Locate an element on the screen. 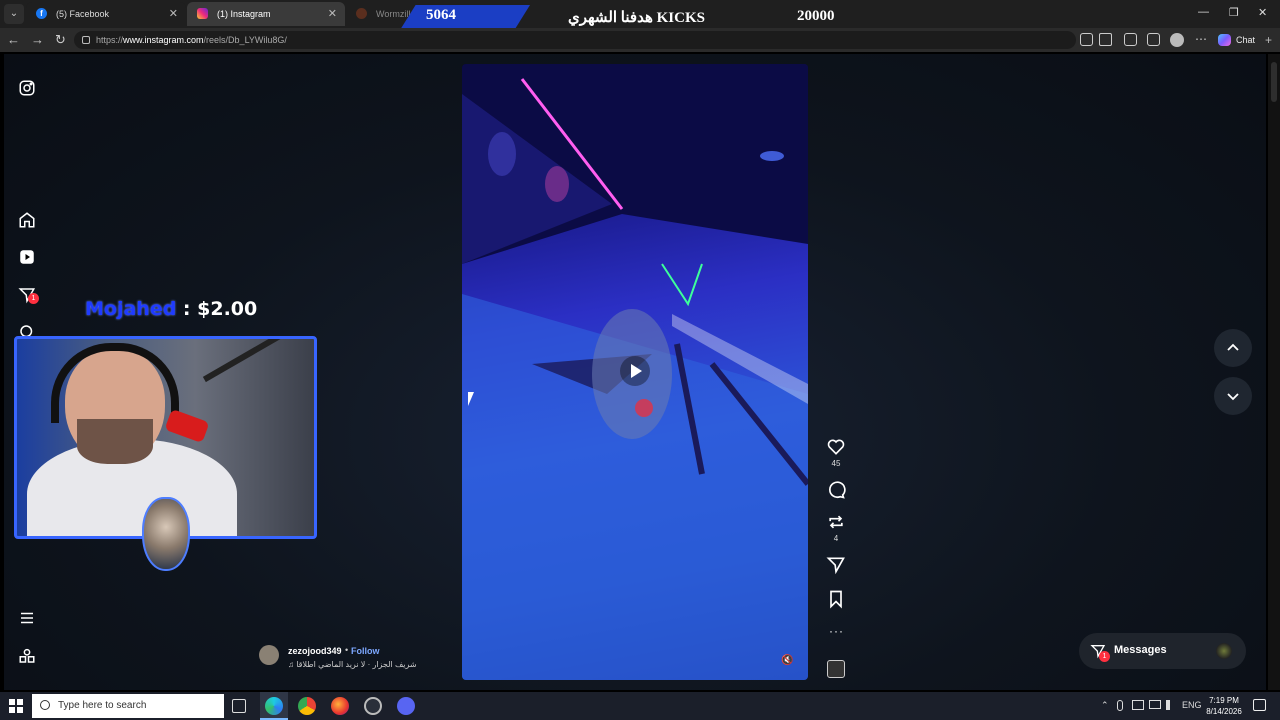 The image size is (1280, 720). display-icon is located at coordinates (1138, 705).